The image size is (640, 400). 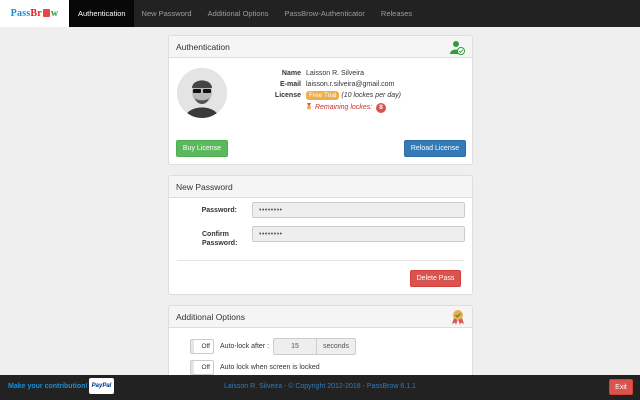 I want to click on name-value: Laisson R. Silveira, so click(x=335, y=73).